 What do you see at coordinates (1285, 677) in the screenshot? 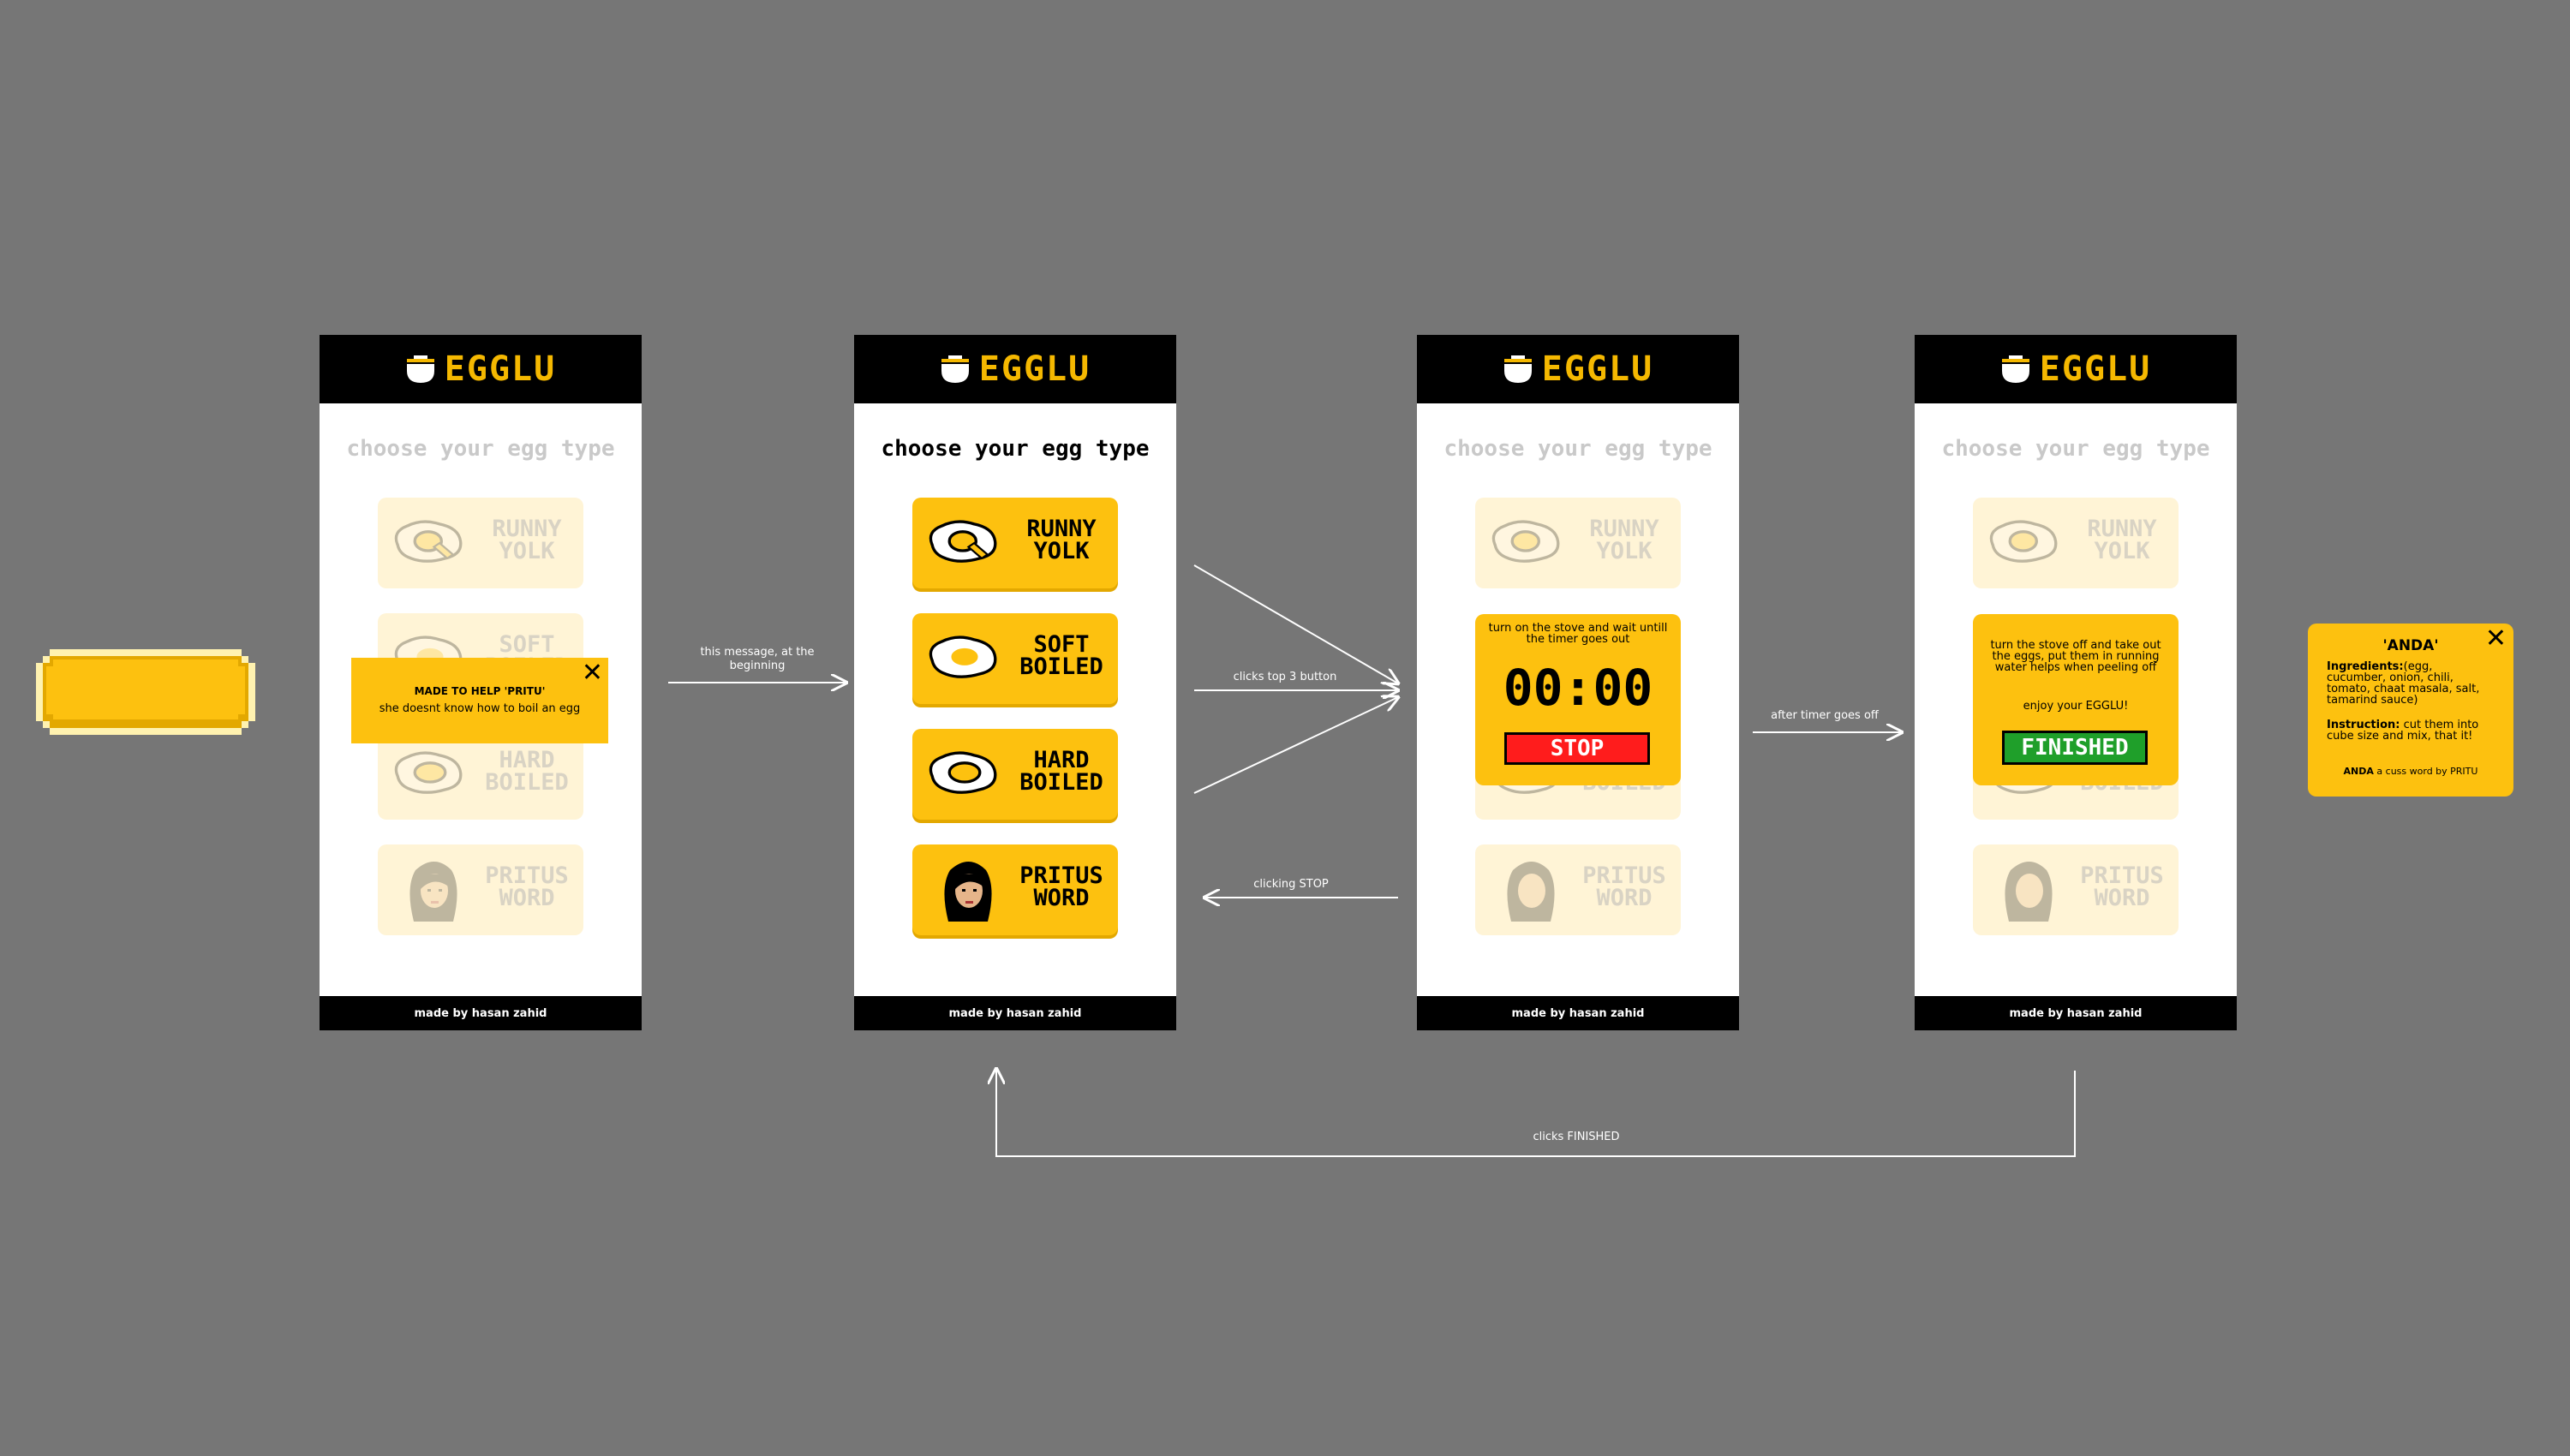
I see `flow-label-top3: clicks top 3 button` at bounding box center [1285, 677].